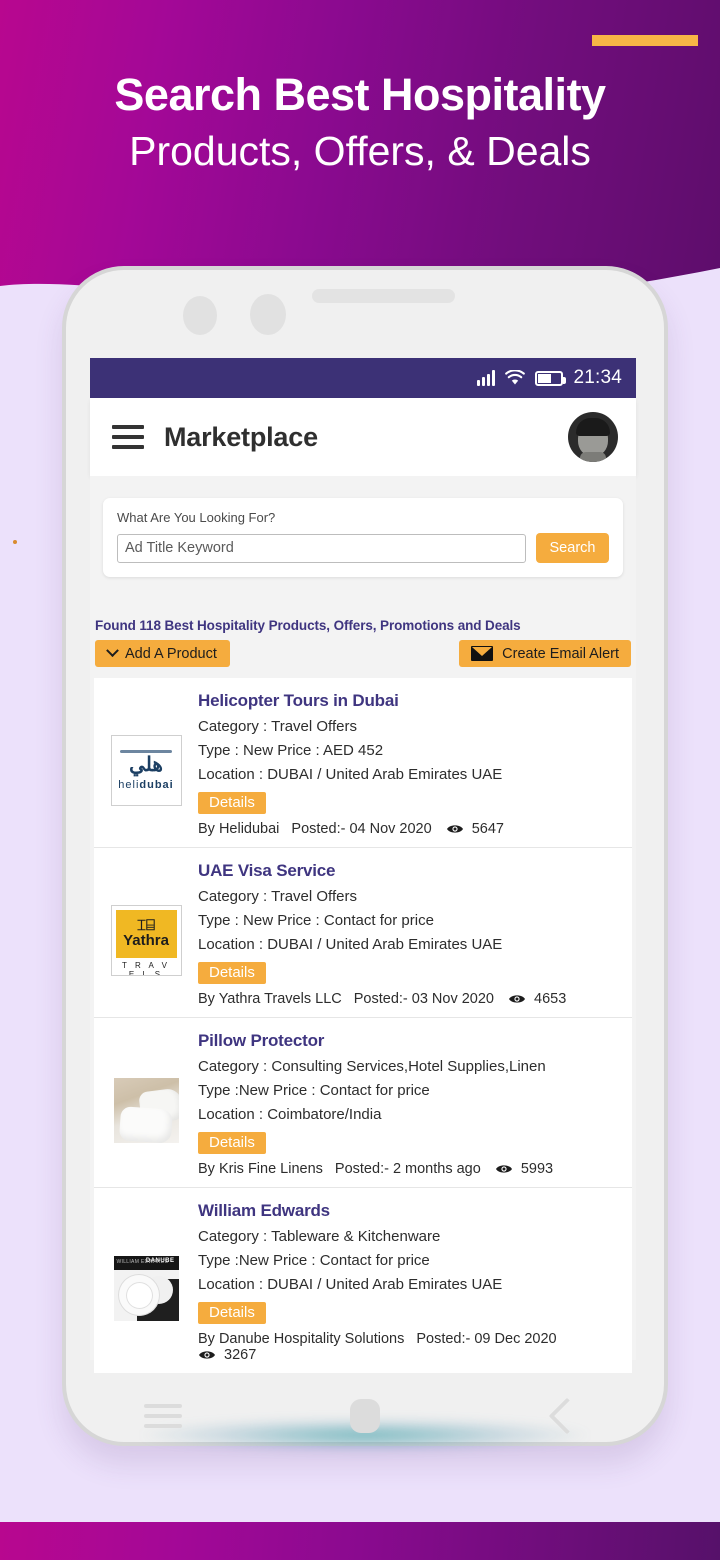 Image resolution: width=720 pixels, height=1560 pixels. What do you see at coordinates (316, 920) in the screenshot?
I see `listing-type-price: Type : New Price : Contact for price` at bounding box center [316, 920].